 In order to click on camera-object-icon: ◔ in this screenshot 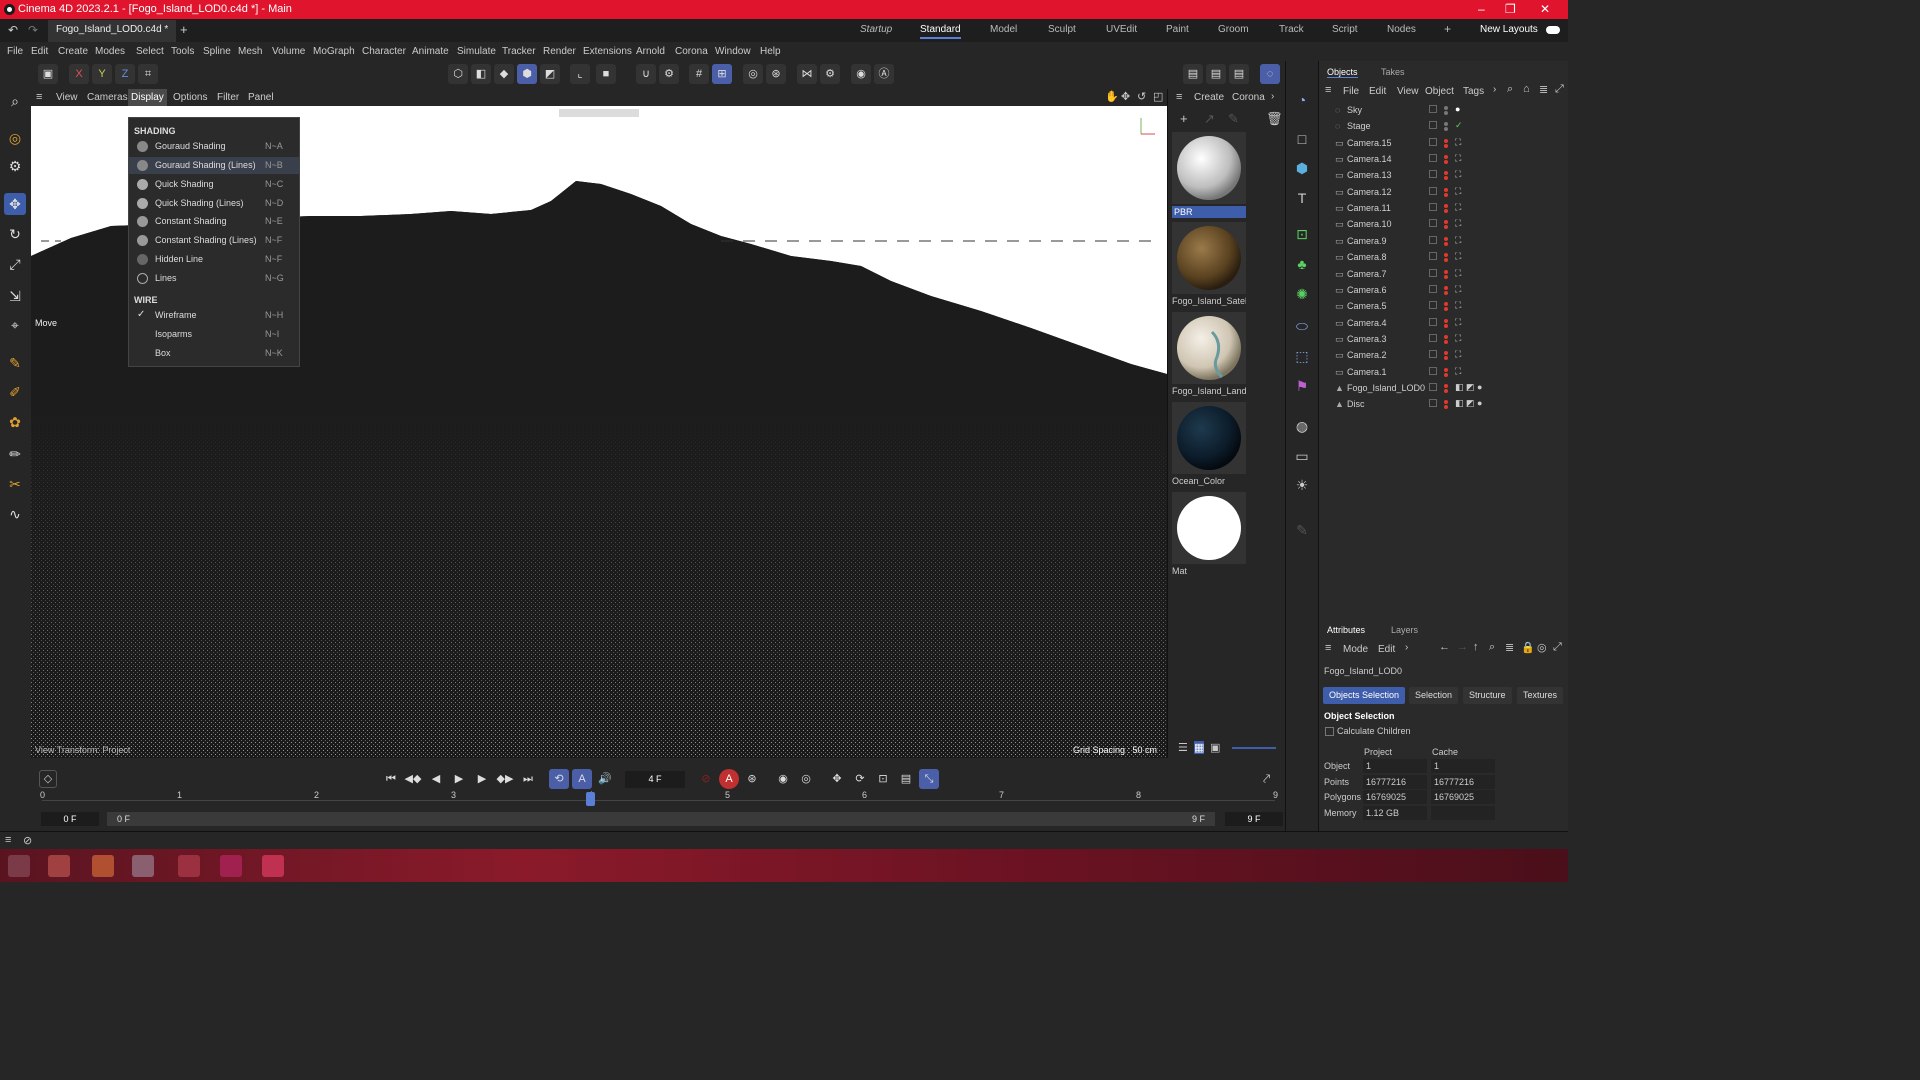, I will do `click(1302, 100)`.